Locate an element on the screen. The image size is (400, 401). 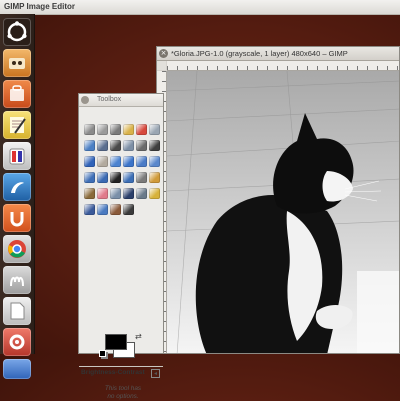
tool-options-title: Brightness-Contrast is located at coordinates (113, 372).